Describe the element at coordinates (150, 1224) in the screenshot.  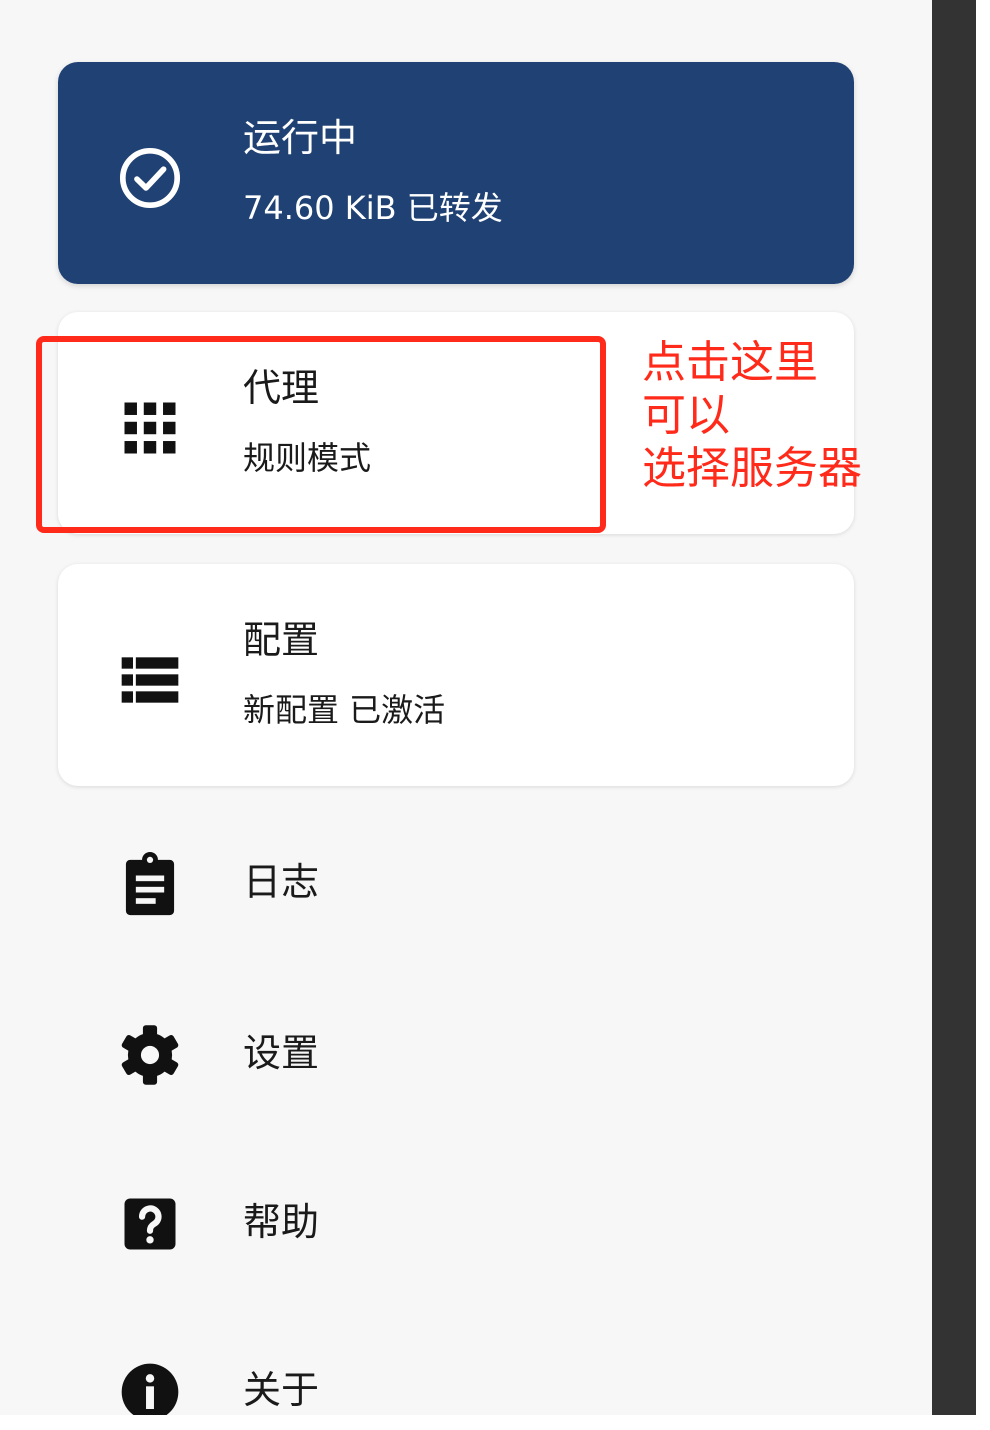
I see `help-icon` at that location.